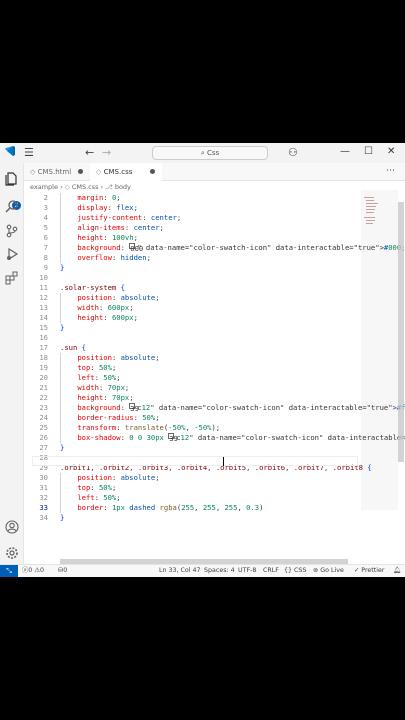  Describe the element at coordinates (195, 461) in the screenshot. I see `current-line-highlight` at that location.